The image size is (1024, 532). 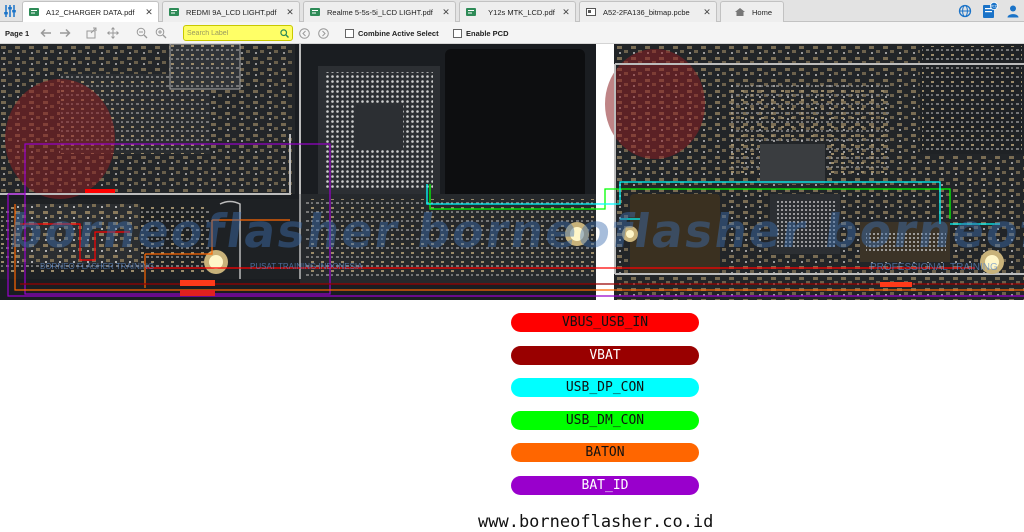 What do you see at coordinates (605, 322) in the screenshot?
I see `legend-vbus-usb-in: VBUS_USB_IN` at bounding box center [605, 322].